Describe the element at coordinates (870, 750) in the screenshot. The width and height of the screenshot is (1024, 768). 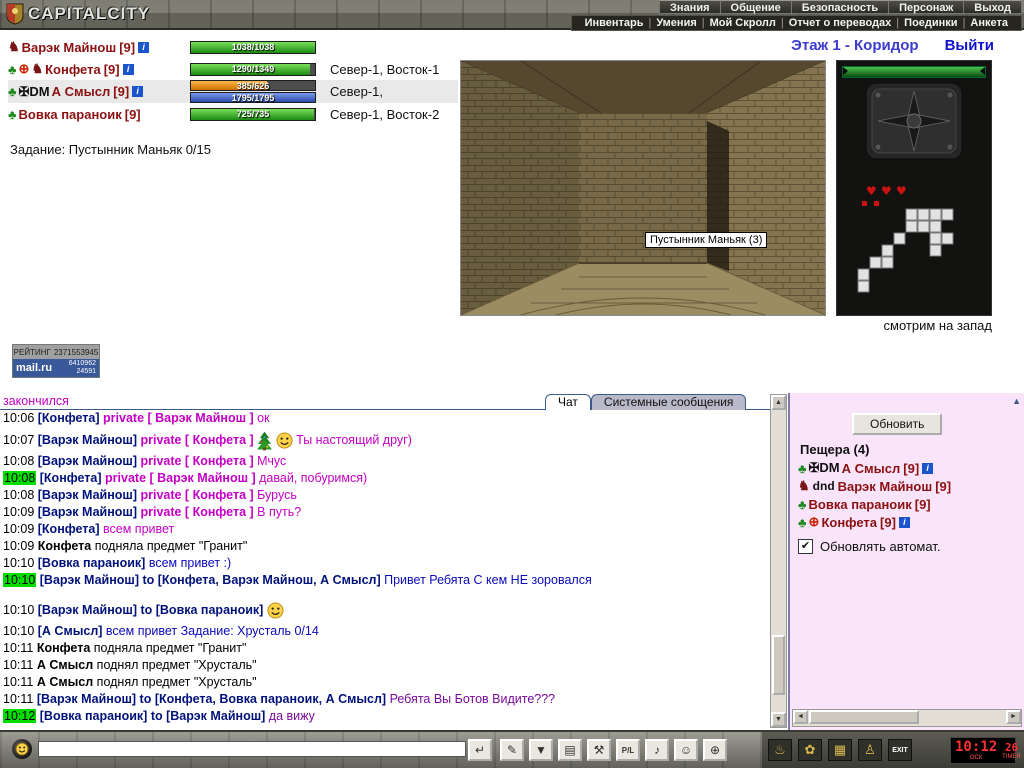
I see `figure-icon: ♙` at that location.